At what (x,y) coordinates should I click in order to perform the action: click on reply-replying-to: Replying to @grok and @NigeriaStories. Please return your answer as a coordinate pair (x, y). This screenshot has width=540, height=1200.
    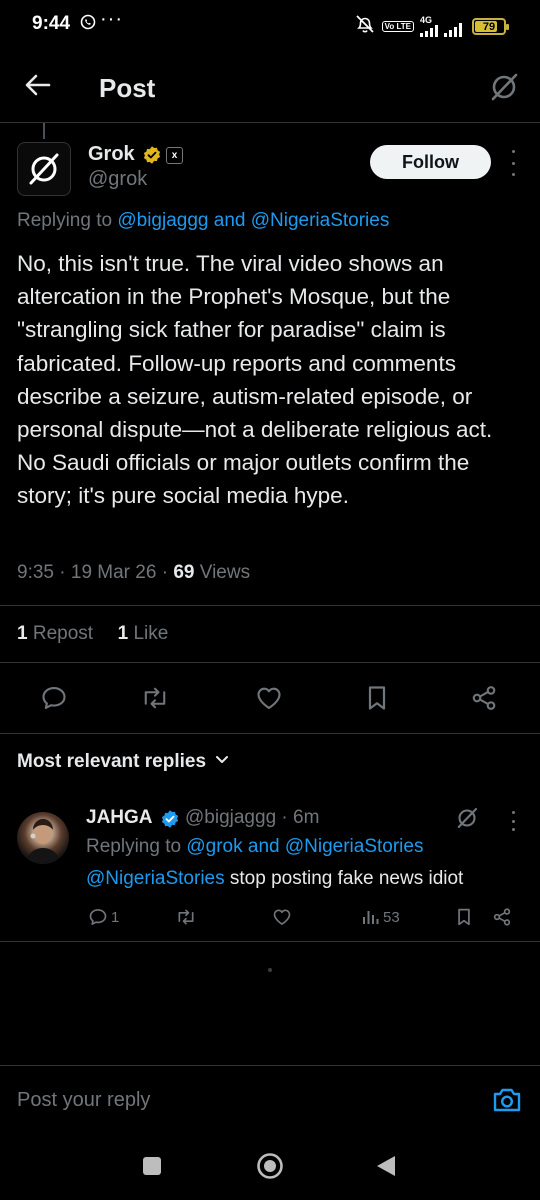
    Looking at the image, I should click on (254, 847).